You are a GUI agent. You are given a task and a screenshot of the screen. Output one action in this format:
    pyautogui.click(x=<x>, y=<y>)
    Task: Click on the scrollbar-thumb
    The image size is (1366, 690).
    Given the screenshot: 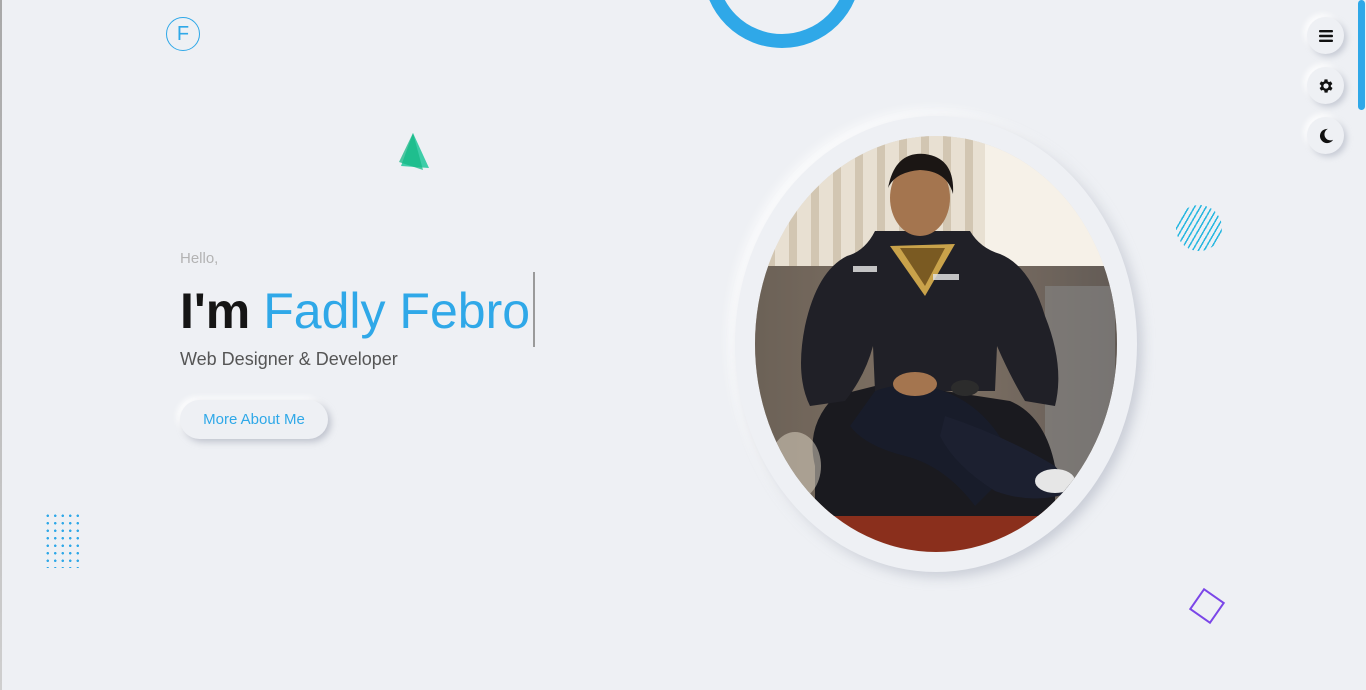 What is the action you would take?
    pyautogui.click(x=1361, y=55)
    